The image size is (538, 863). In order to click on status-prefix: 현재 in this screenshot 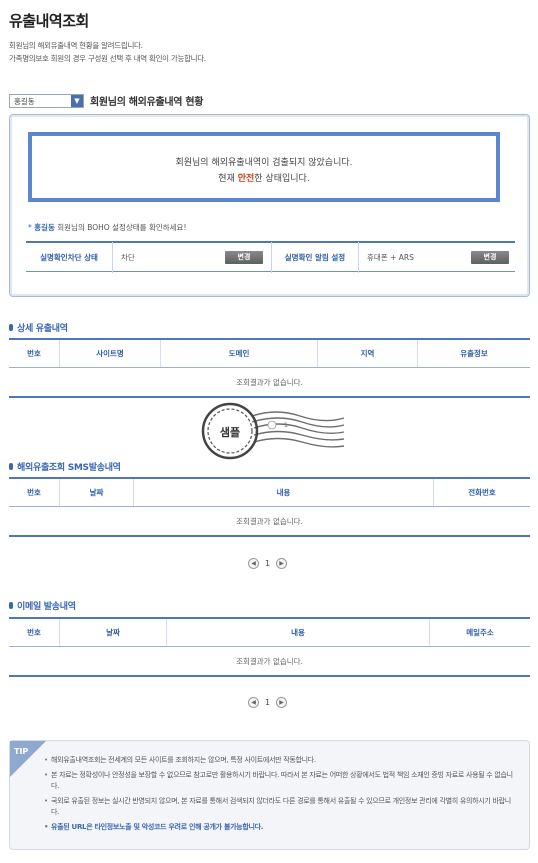, I will do `click(228, 179)`.